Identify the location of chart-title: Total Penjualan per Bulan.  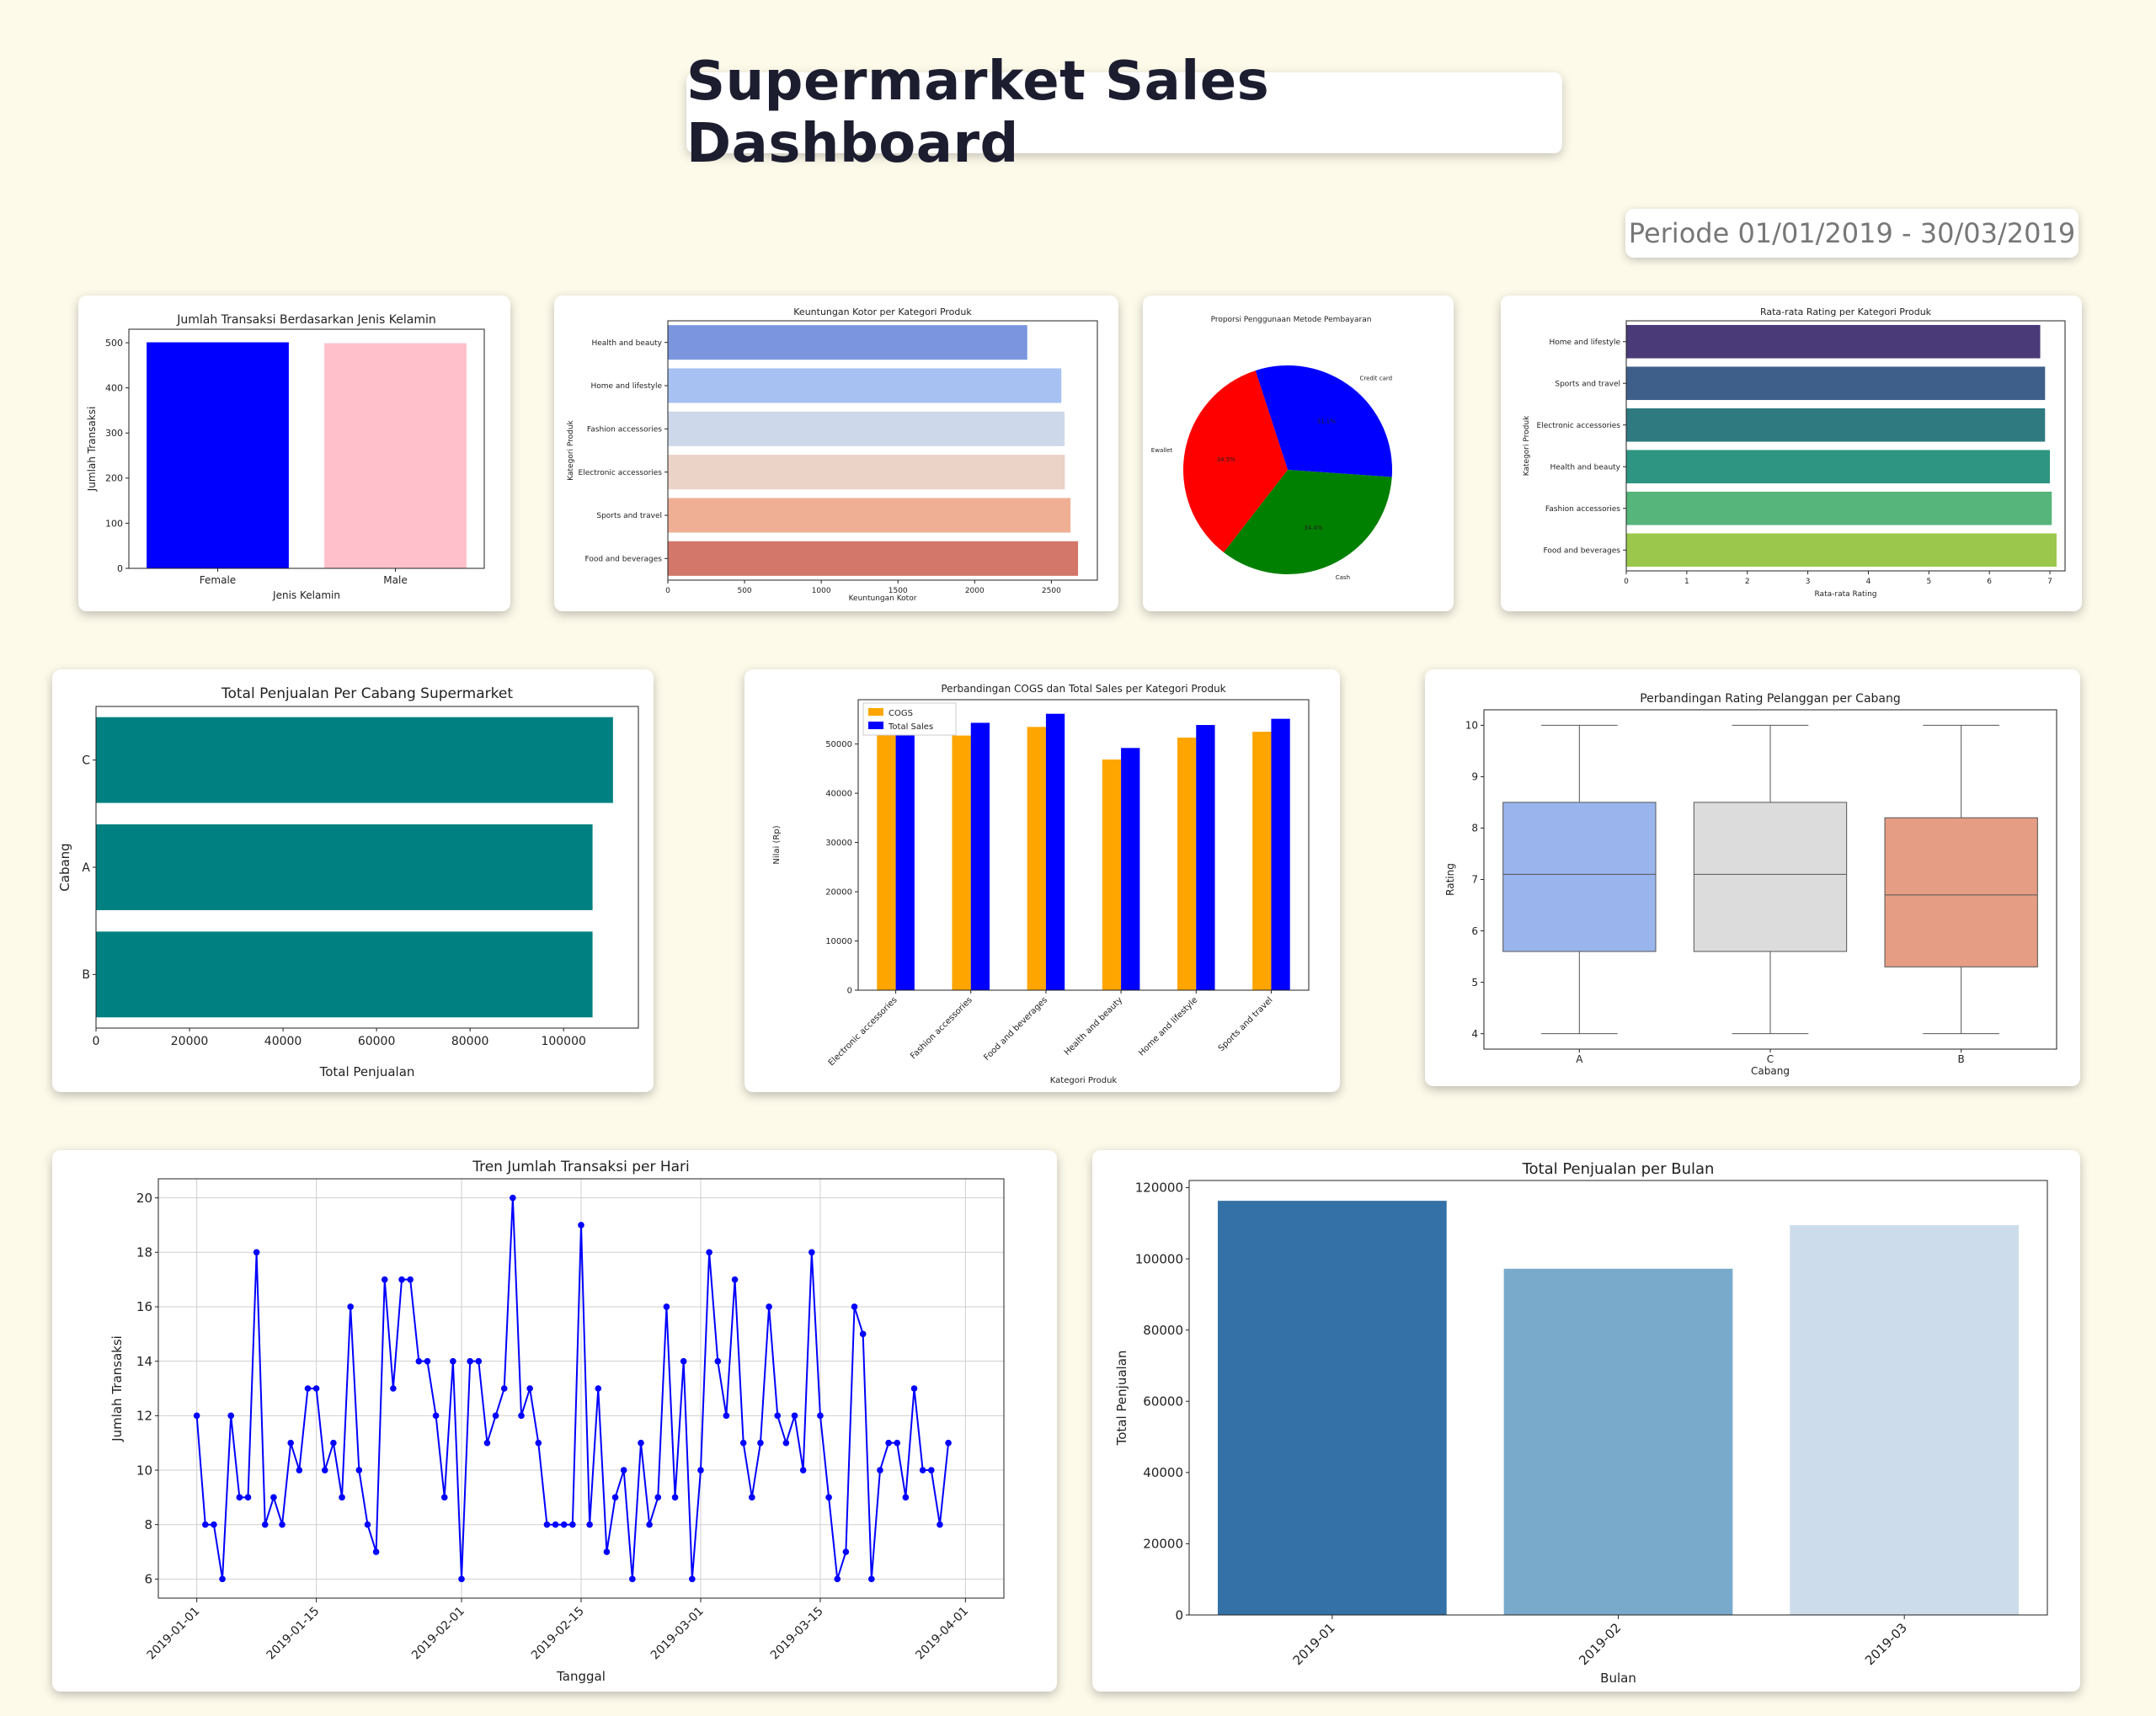
(1618, 1169).